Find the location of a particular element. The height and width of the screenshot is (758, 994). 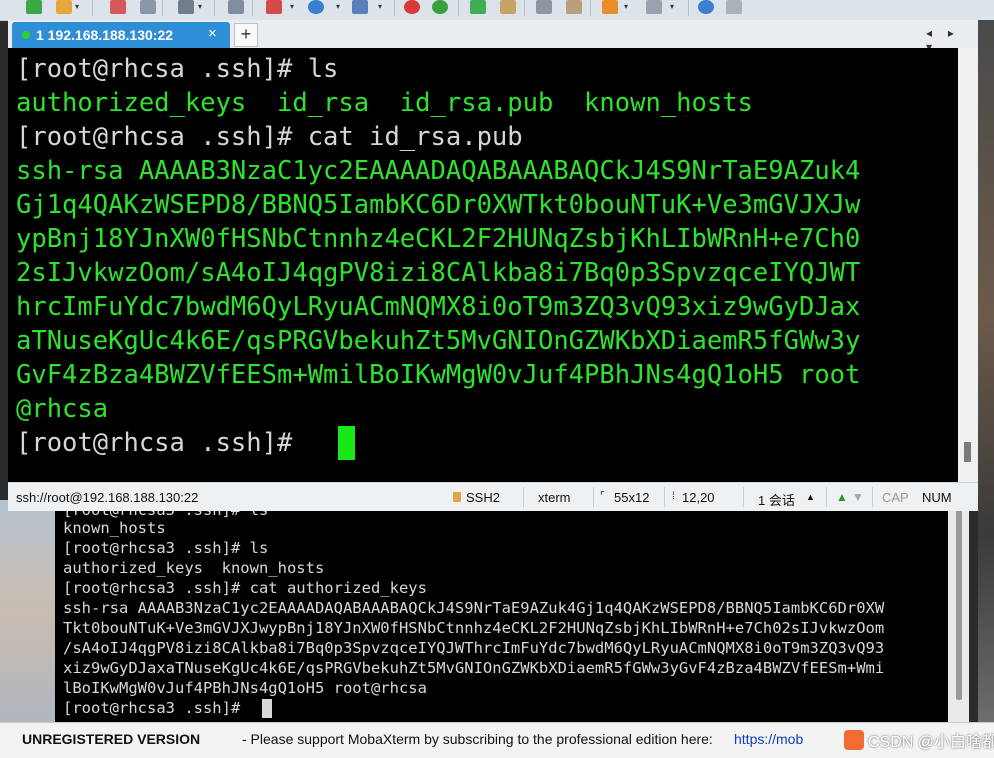

font-icon is located at coordinates (360, 7).